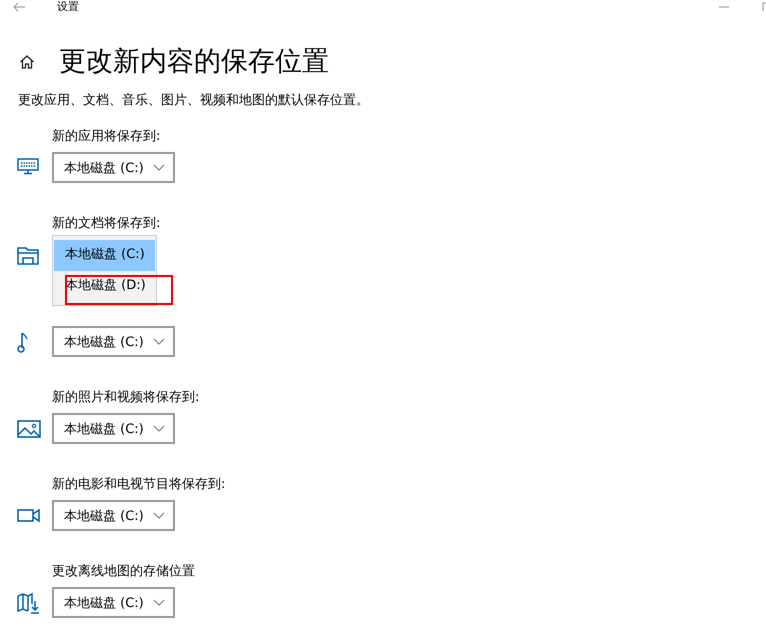 The height and width of the screenshot is (639, 766). I want to click on music-note-icon, so click(22, 341).